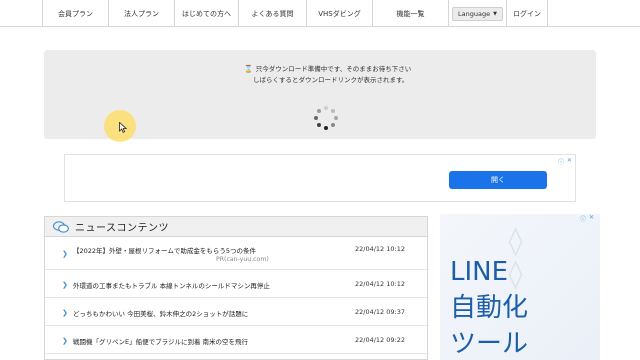 This screenshot has width=640, height=360. What do you see at coordinates (527, 13) in the screenshot?
I see `nav-login: ログイン` at bounding box center [527, 13].